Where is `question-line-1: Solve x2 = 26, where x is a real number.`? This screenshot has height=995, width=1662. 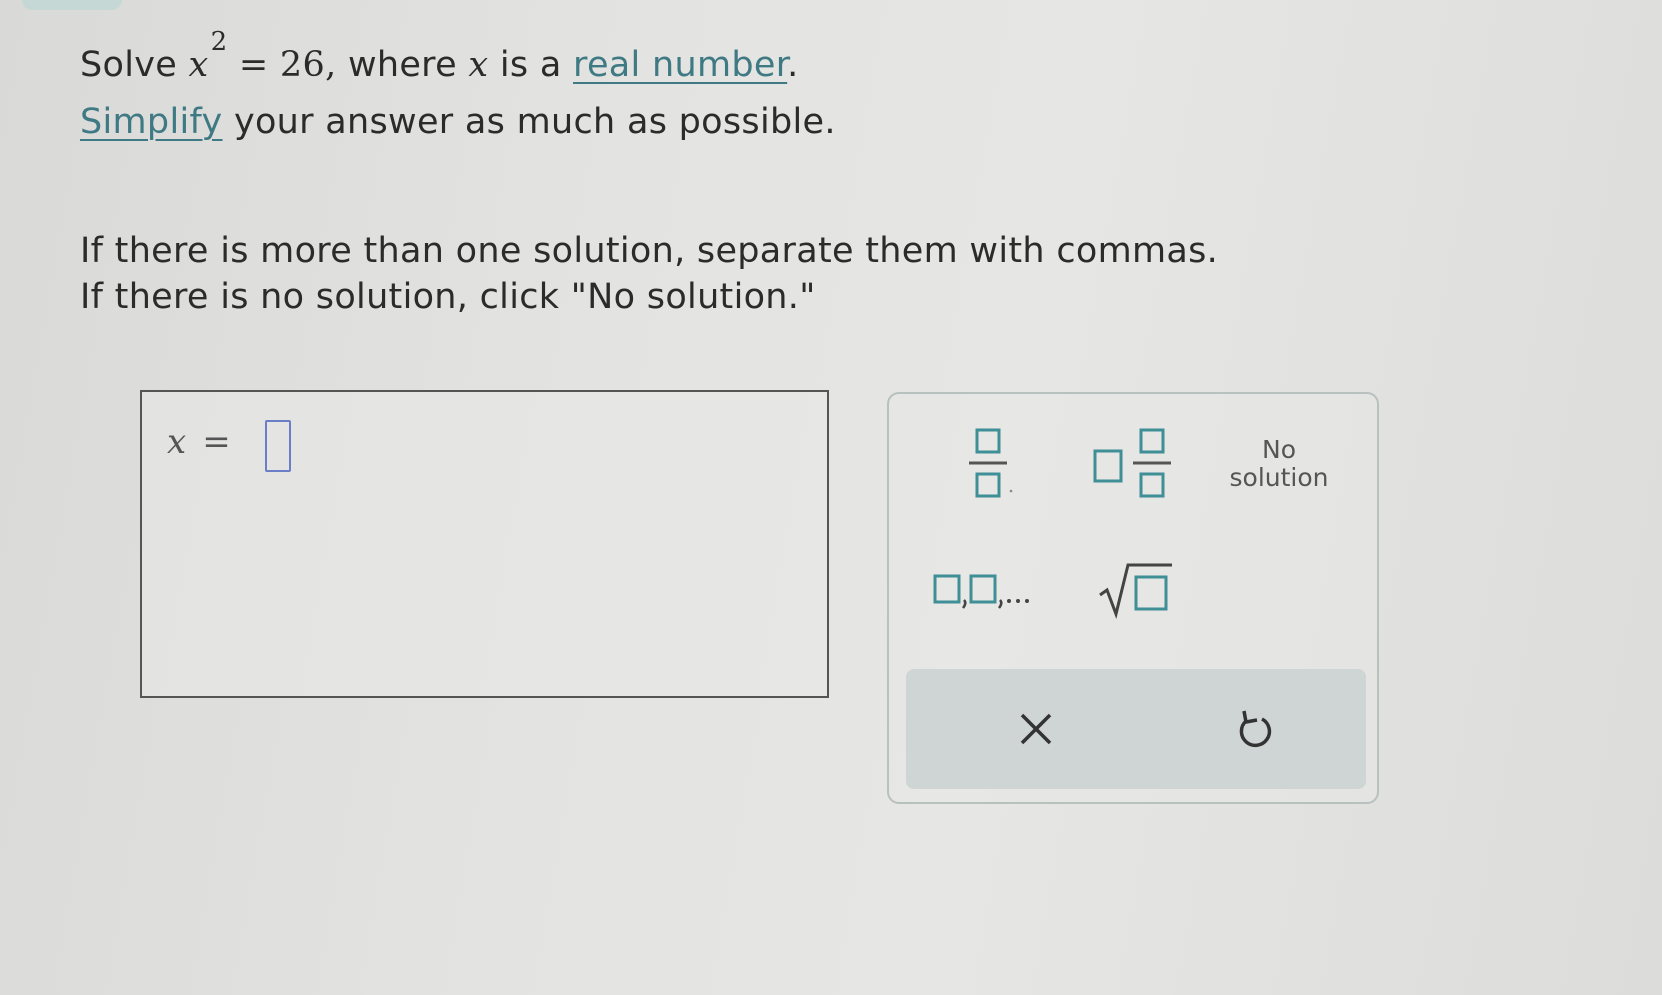 question-line-1: Solve x2 = 26, where x is a real number. is located at coordinates (458, 61).